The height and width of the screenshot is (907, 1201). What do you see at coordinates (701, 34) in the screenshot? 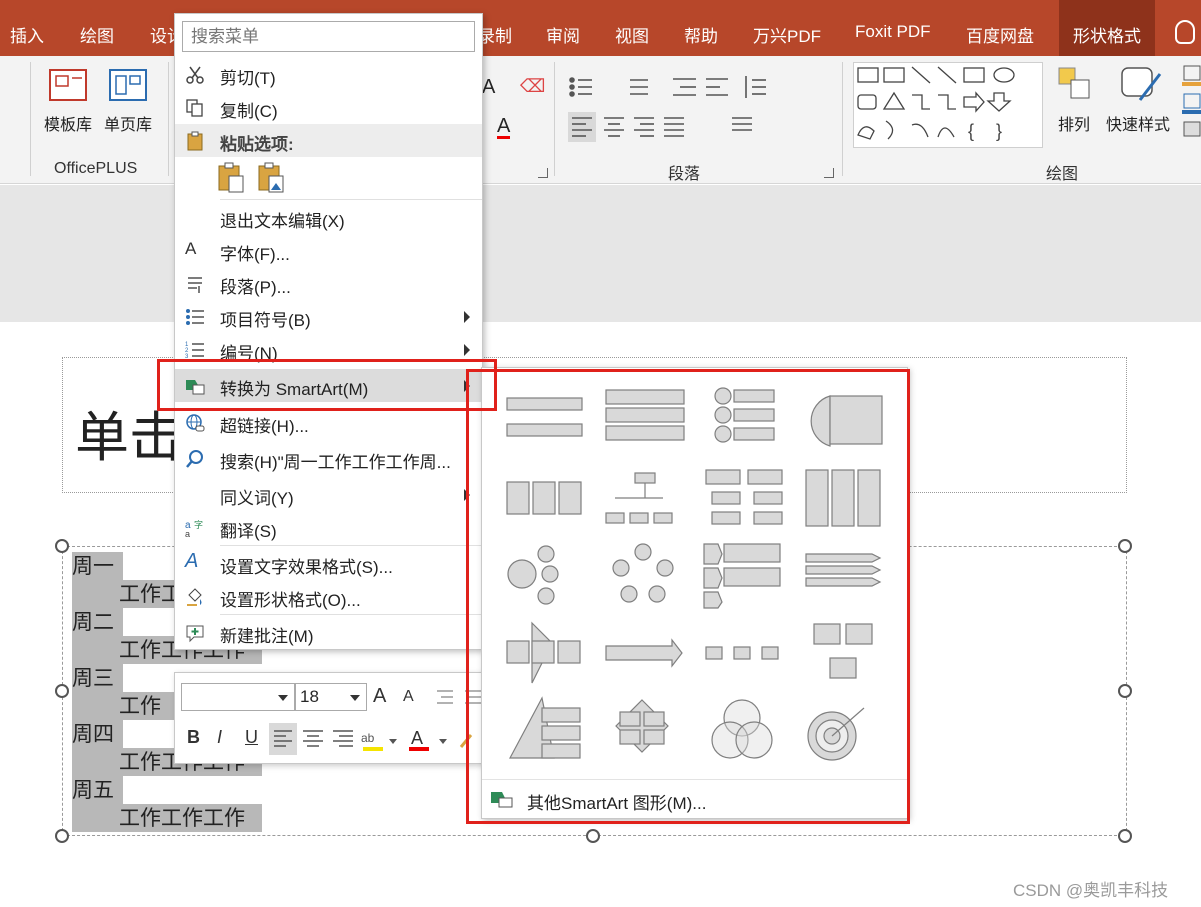
I see `tab-help: 帮助` at bounding box center [701, 34].